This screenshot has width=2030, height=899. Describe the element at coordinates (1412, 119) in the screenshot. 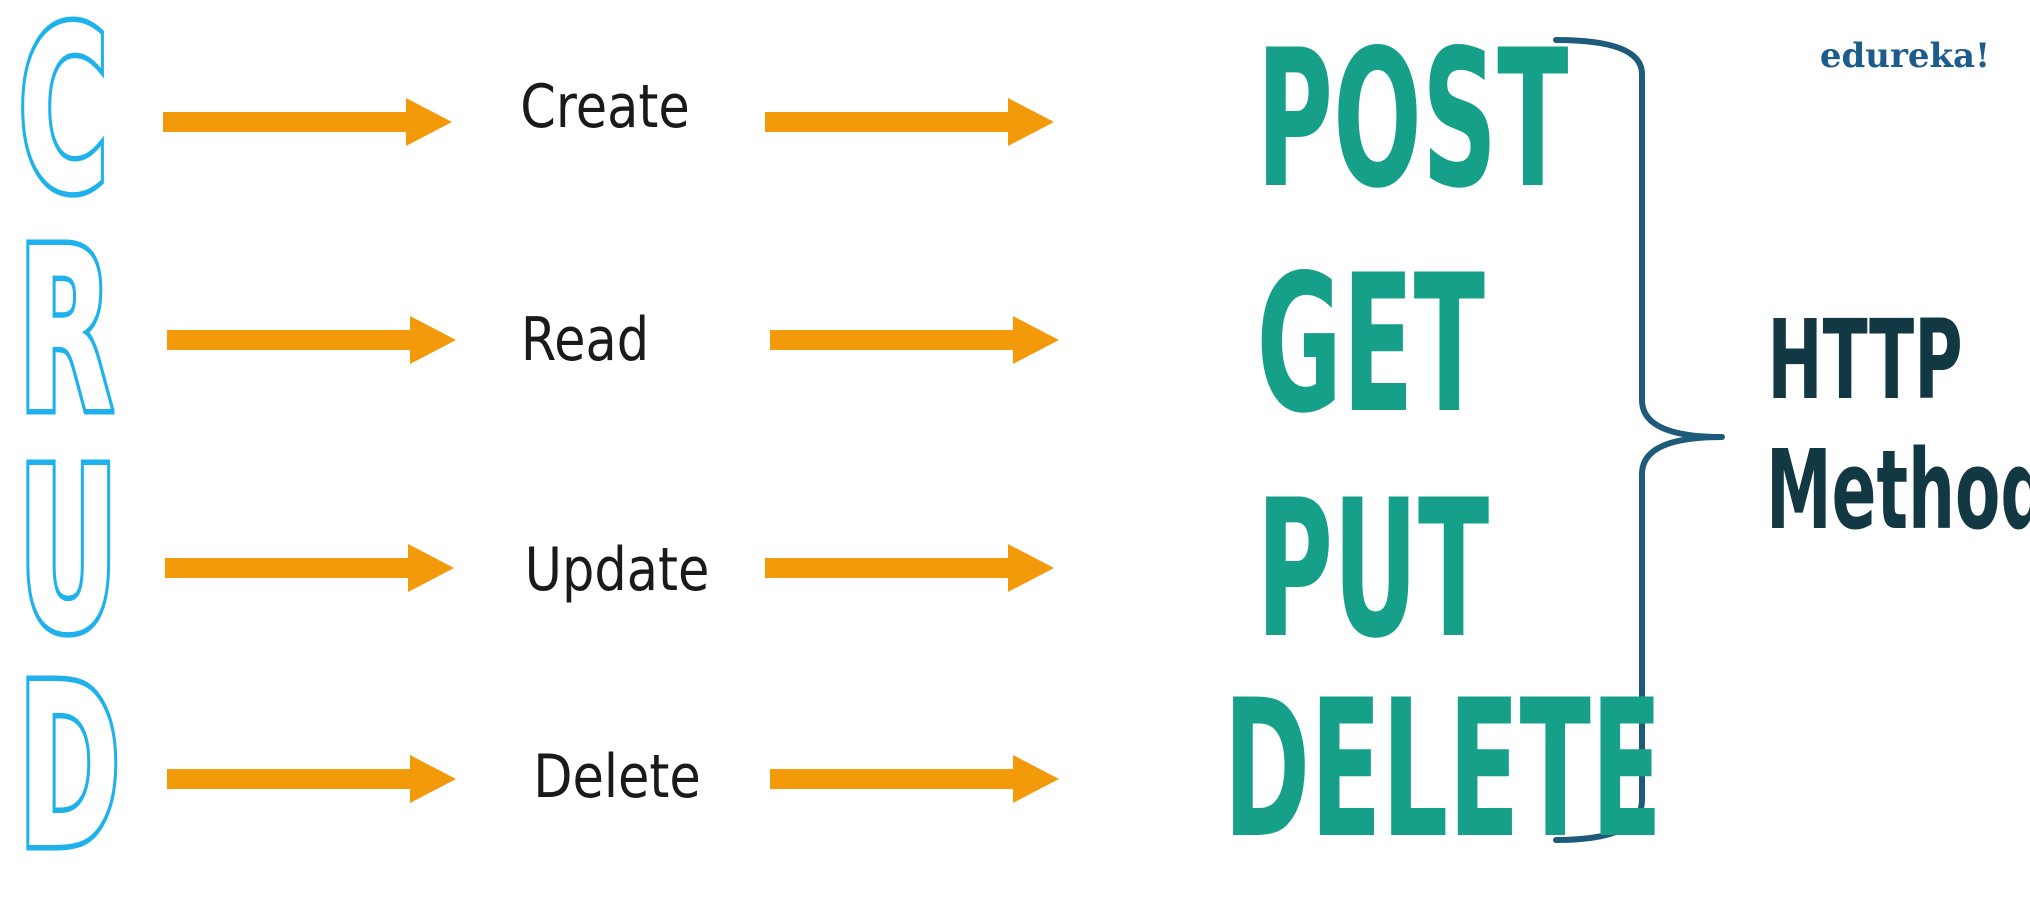

I see `http-method-post: POST` at that location.